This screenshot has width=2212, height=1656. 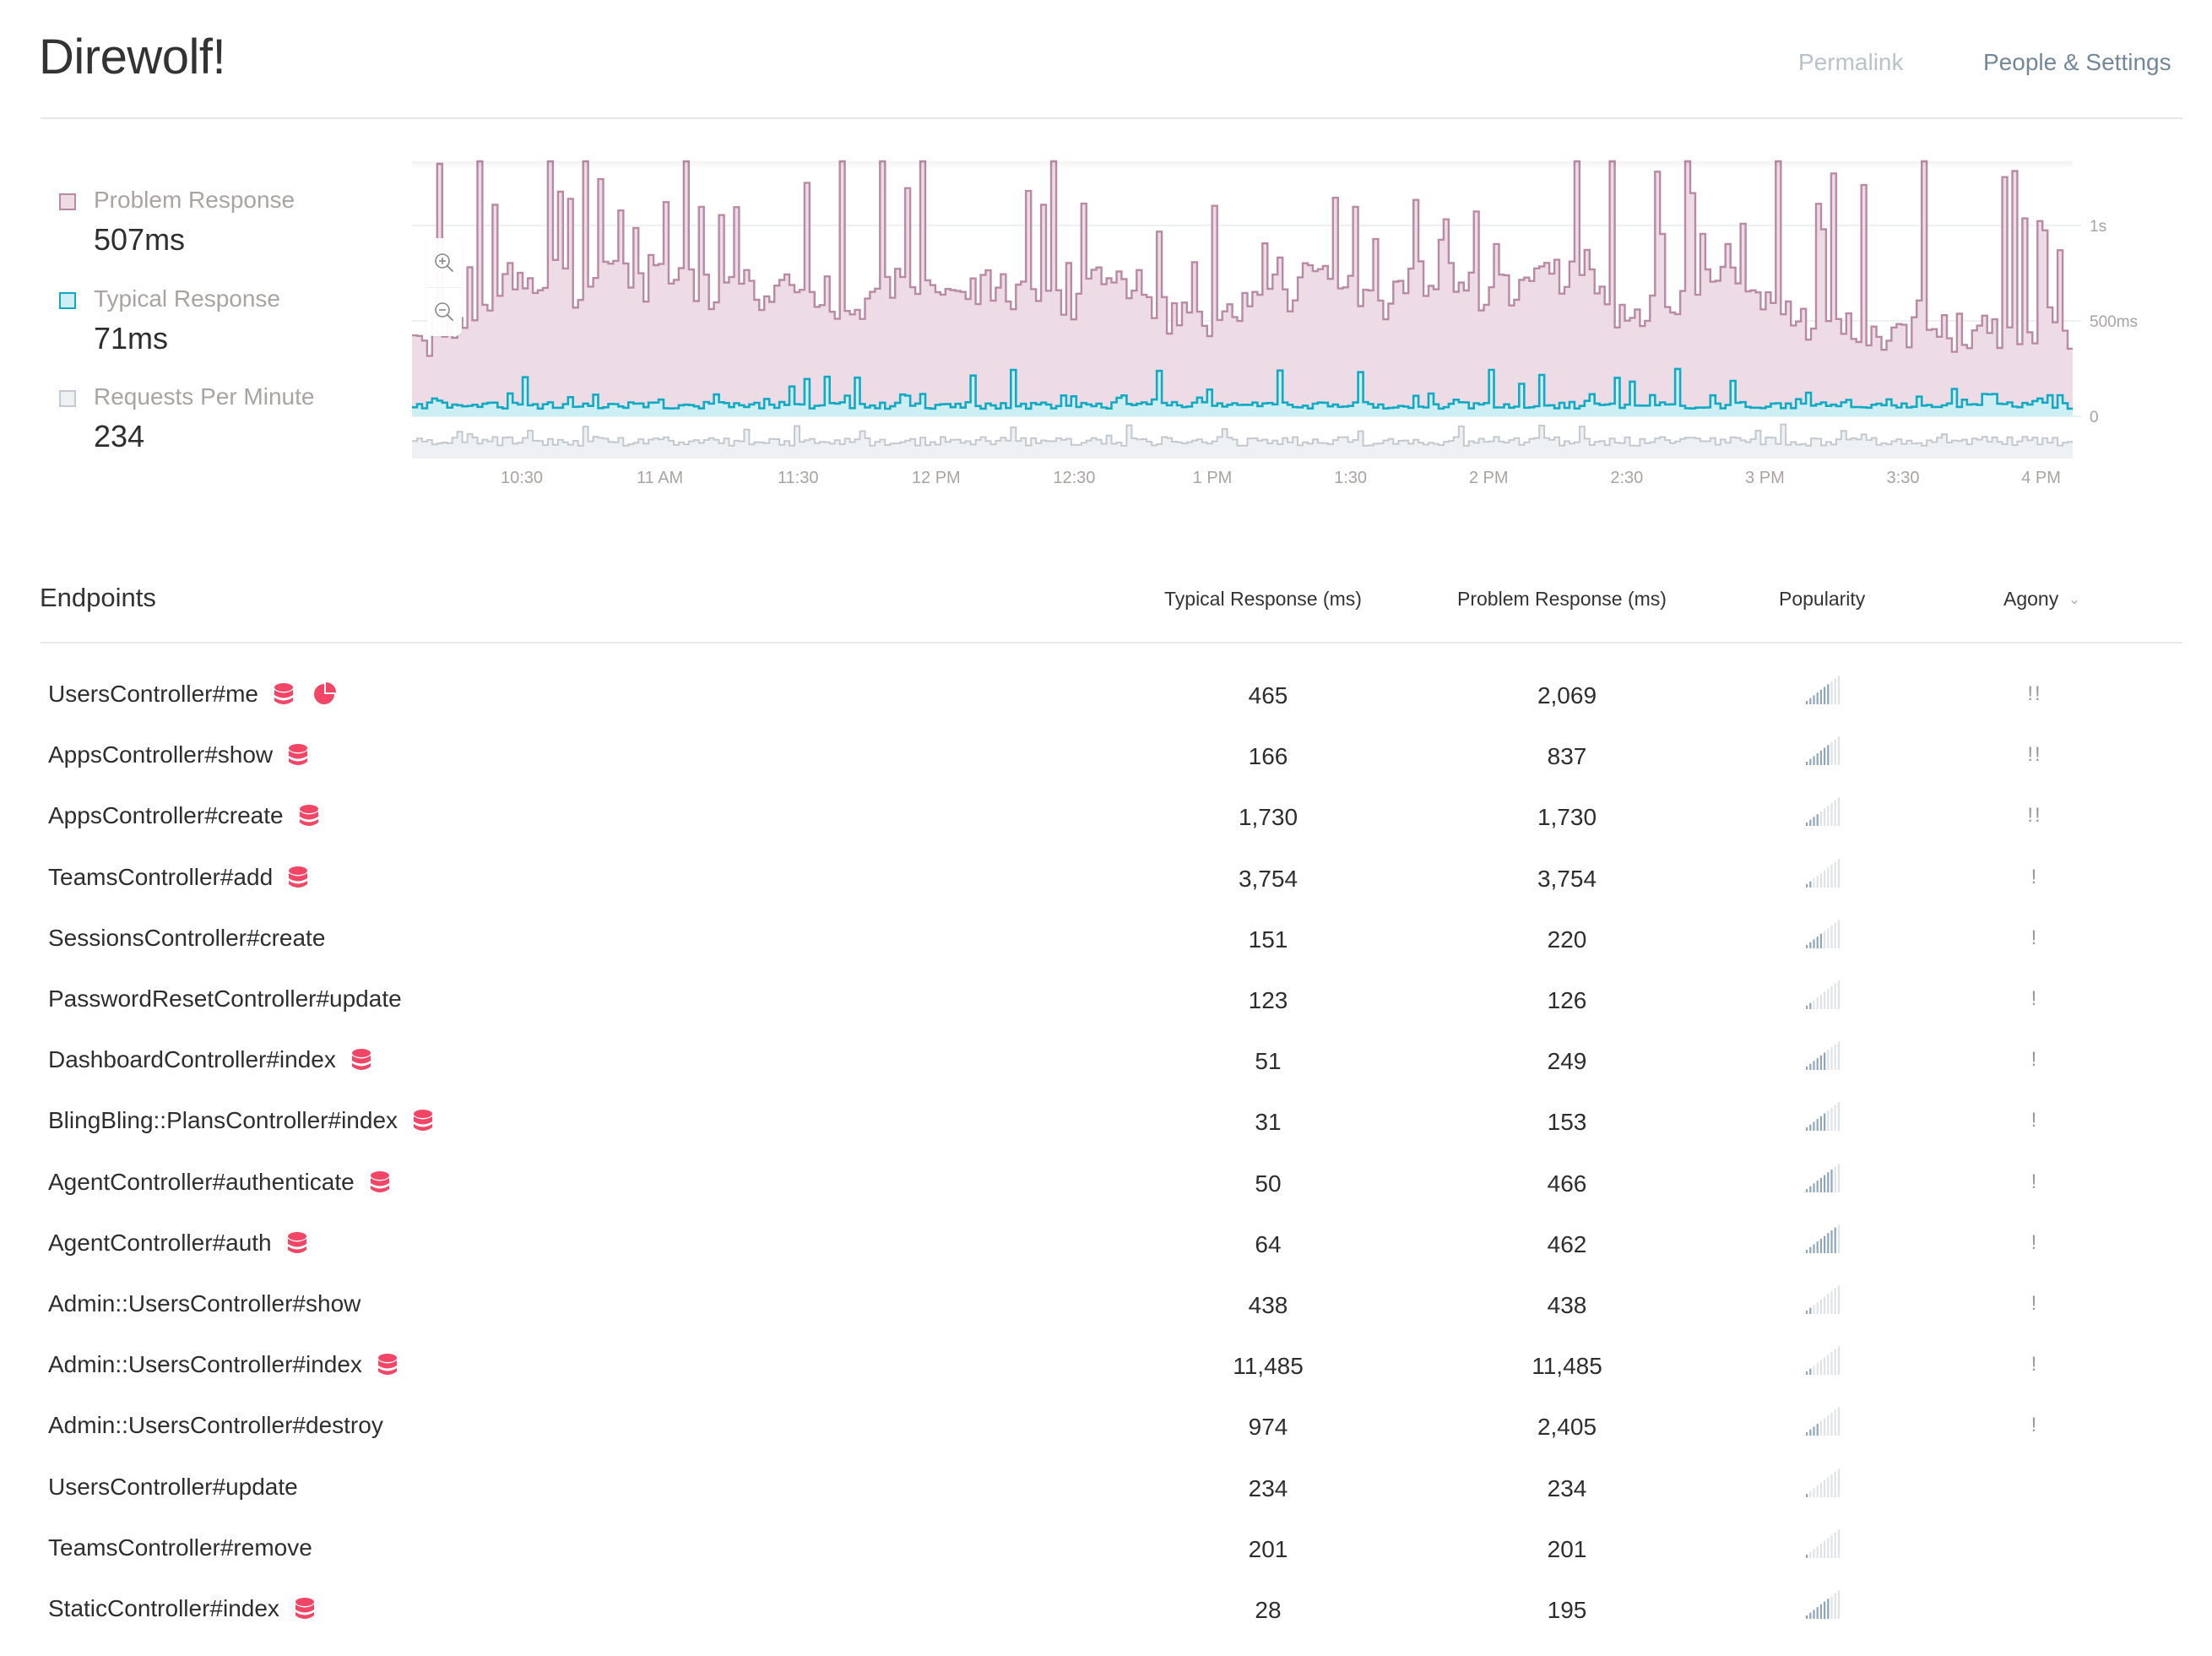 I want to click on people-settings-link: People & Settings, so click(x=2077, y=62).